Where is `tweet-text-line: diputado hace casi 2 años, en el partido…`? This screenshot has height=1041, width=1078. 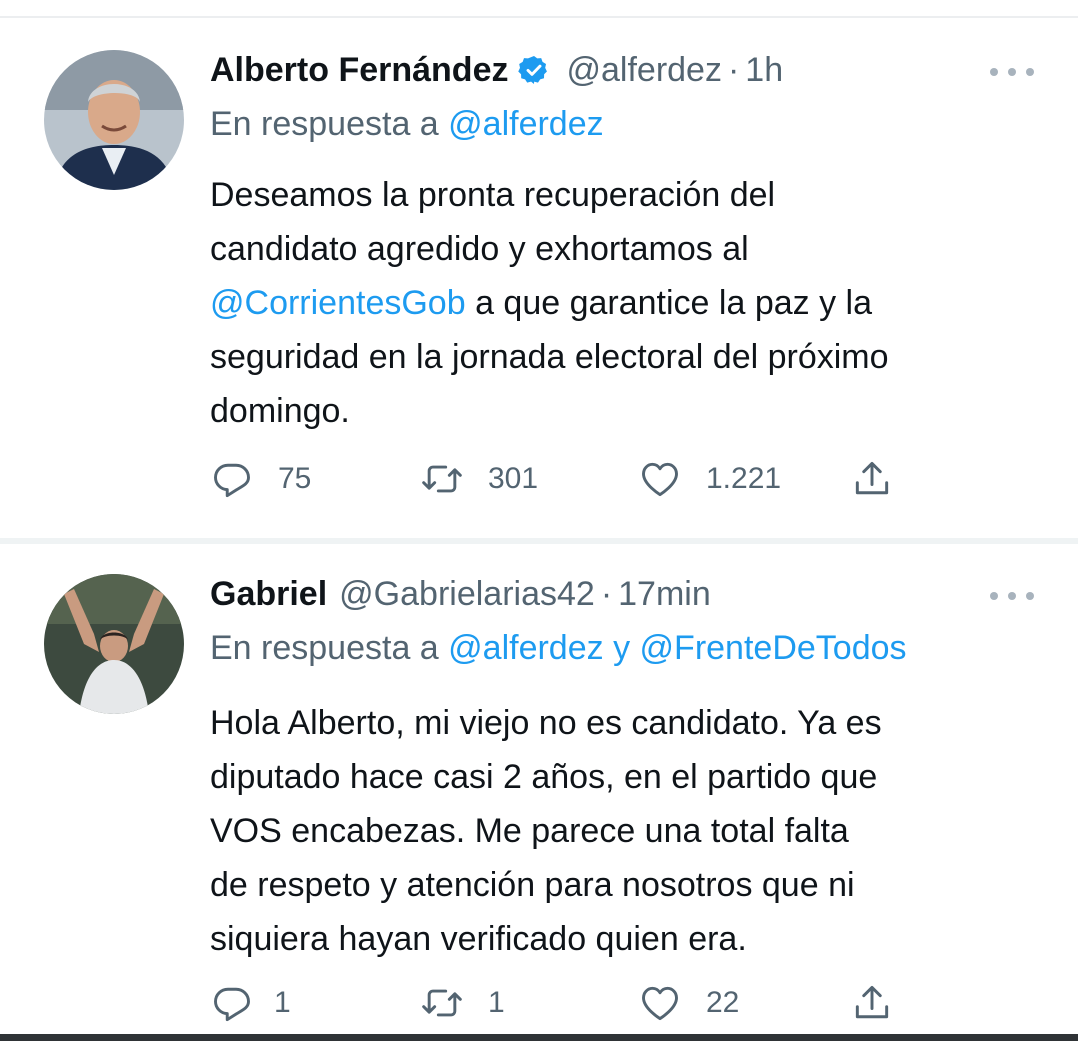 tweet-text-line: diputado hace casi 2 años, en el partido… is located at coordinates (630, 777).